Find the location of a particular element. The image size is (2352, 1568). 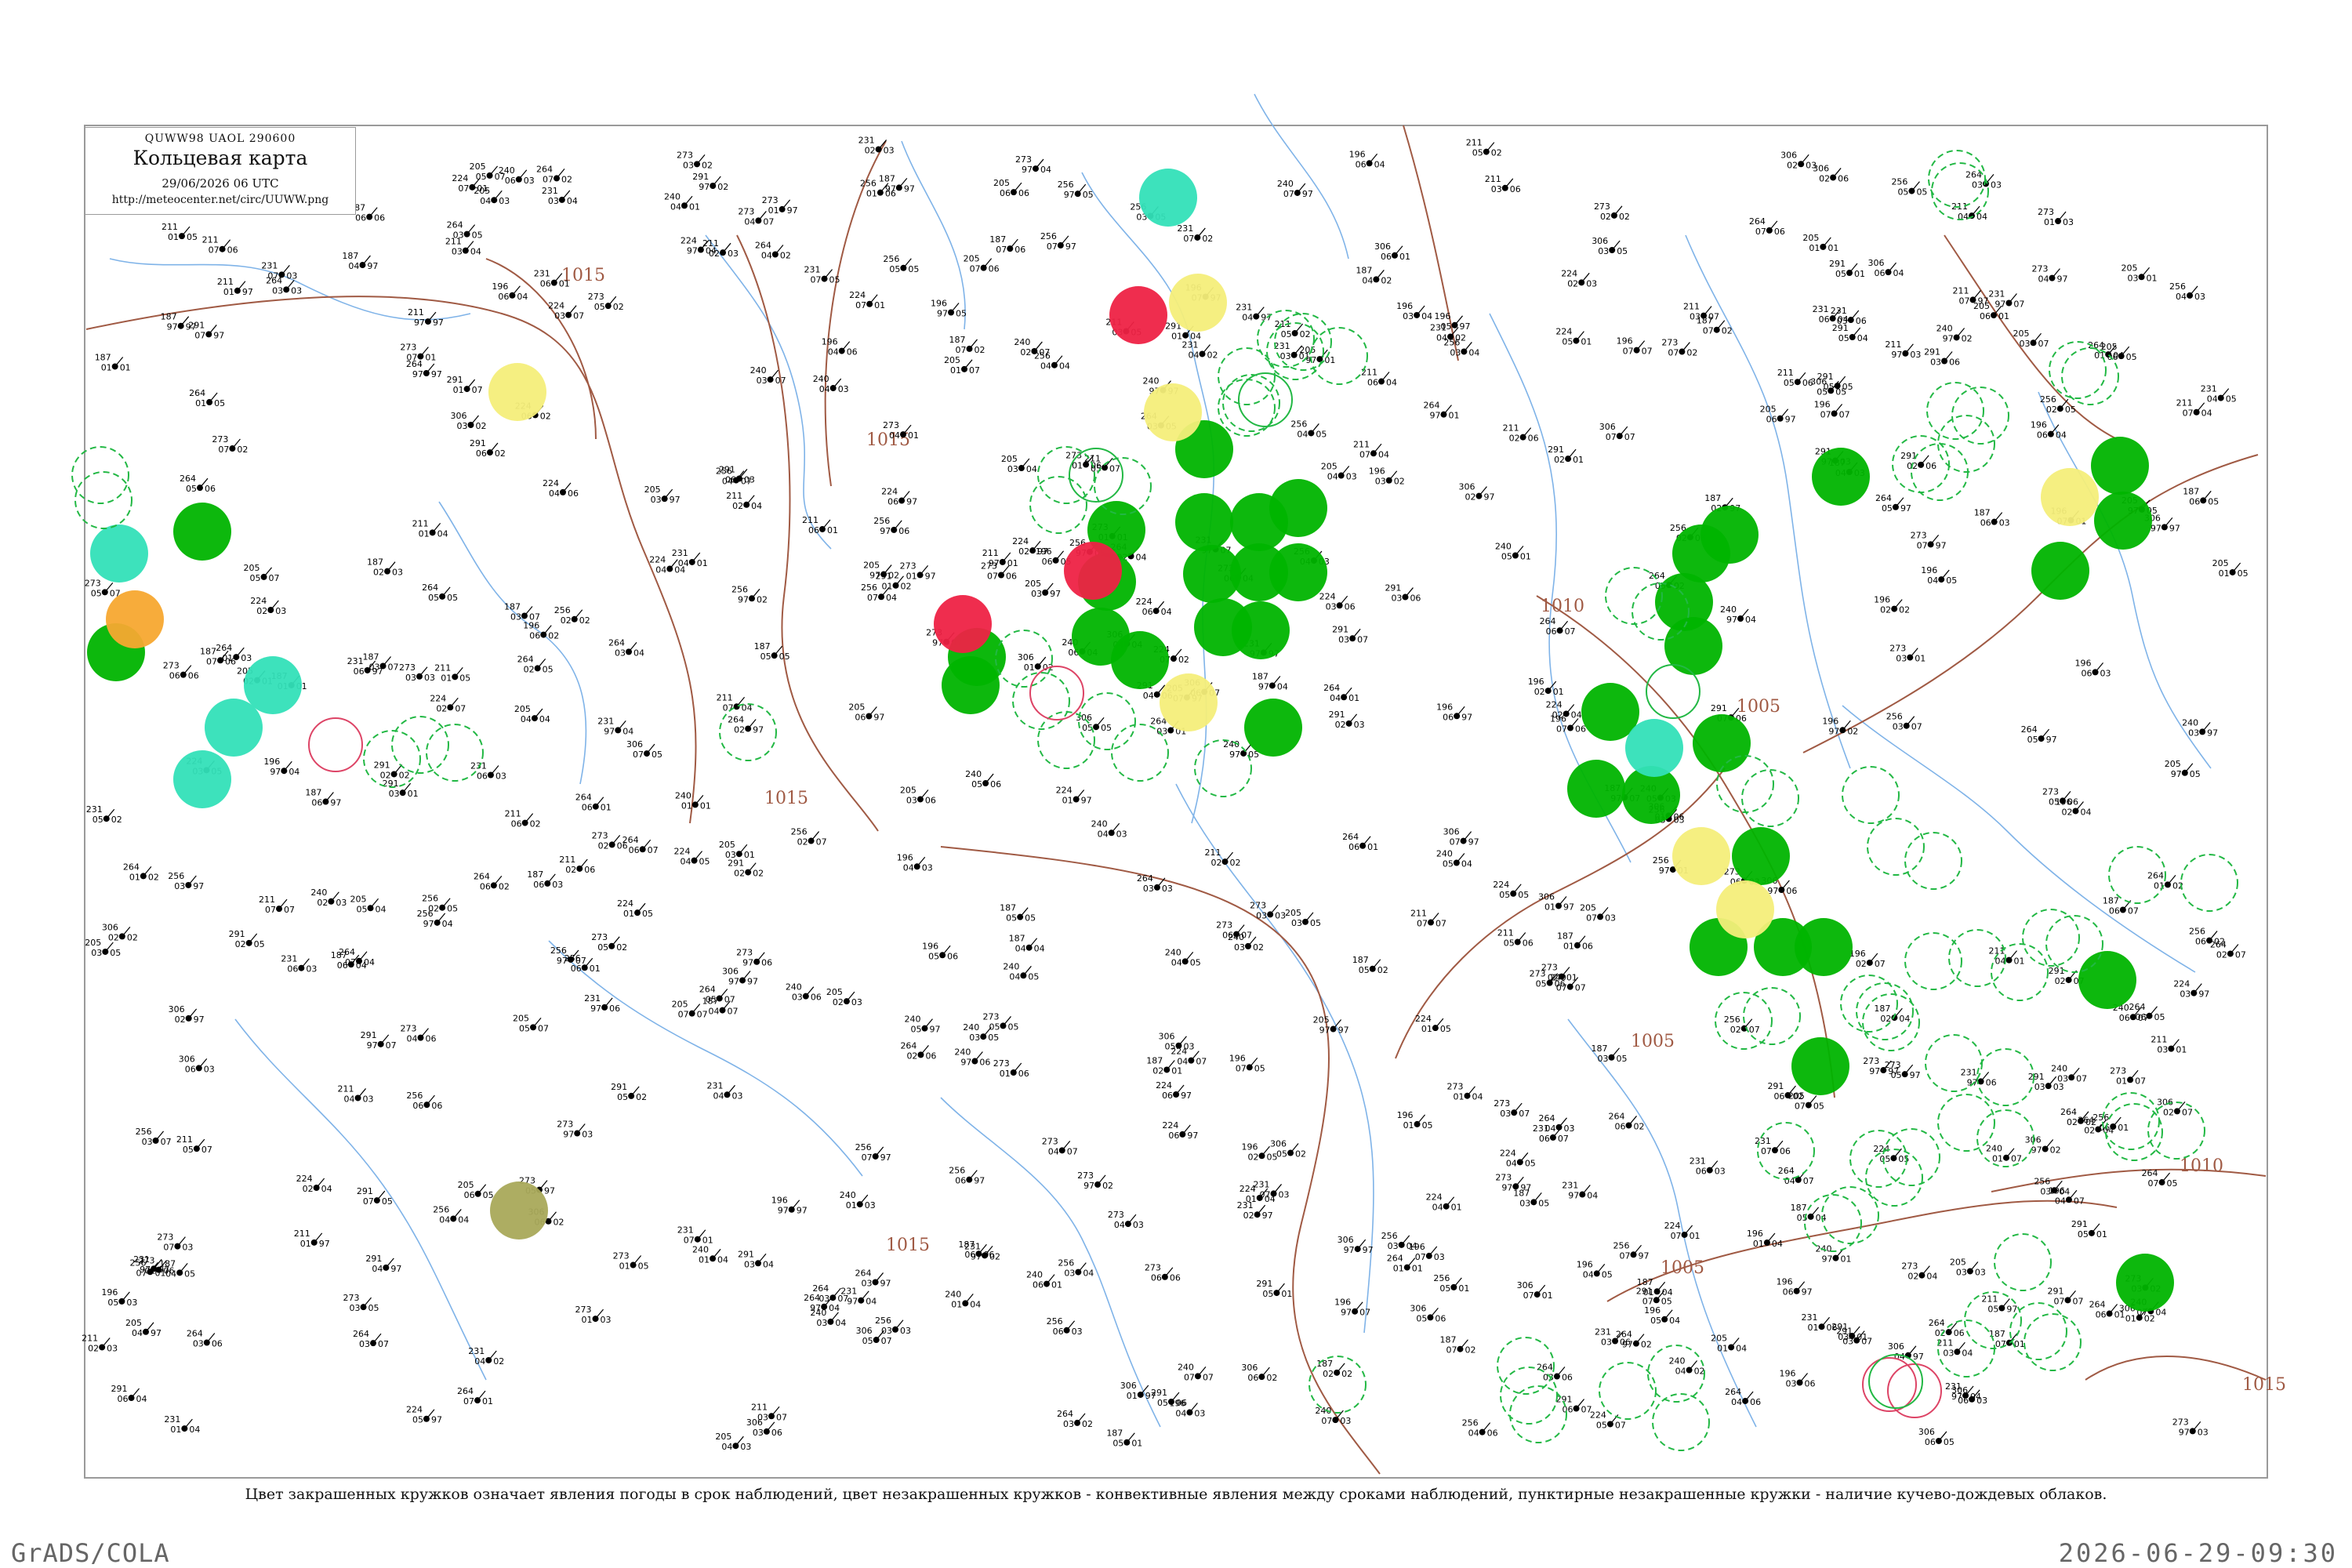

station-temp: 196 is located at coordinates (779, 1201).